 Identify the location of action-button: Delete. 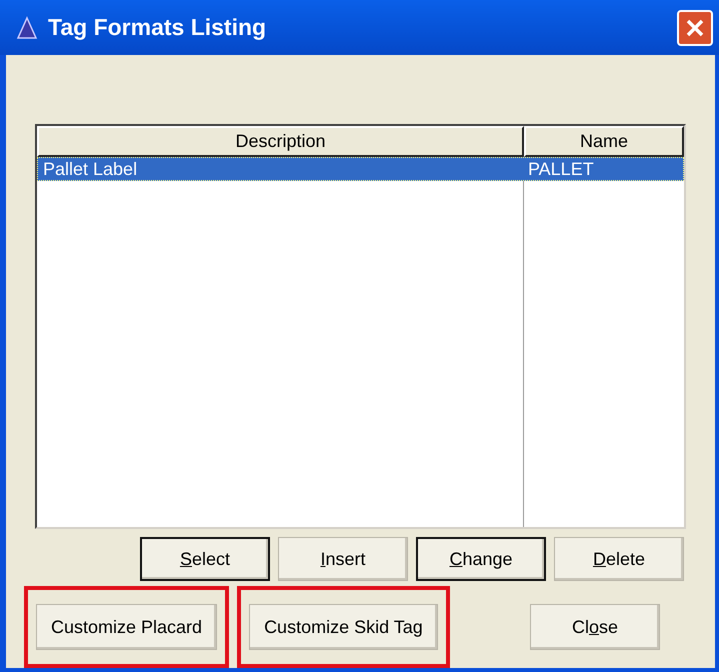
(619, 559).